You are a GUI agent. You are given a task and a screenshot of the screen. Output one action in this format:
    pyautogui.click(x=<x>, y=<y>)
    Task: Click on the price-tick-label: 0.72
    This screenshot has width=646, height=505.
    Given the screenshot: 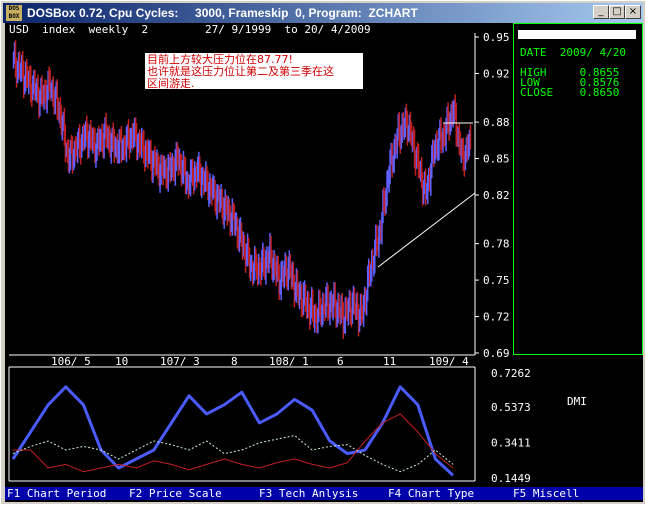 What is the action you would take?
    pyautogui.click(x=496, y=317)
    